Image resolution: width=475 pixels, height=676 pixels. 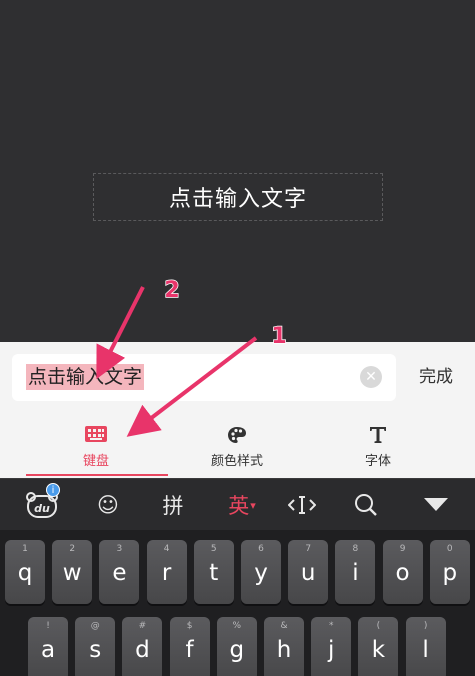 What do you see at coordinates (238, 197) in the screenshot?
I see `text-placeholder-box: 点击输入文字` at bounding box center [238, 197].